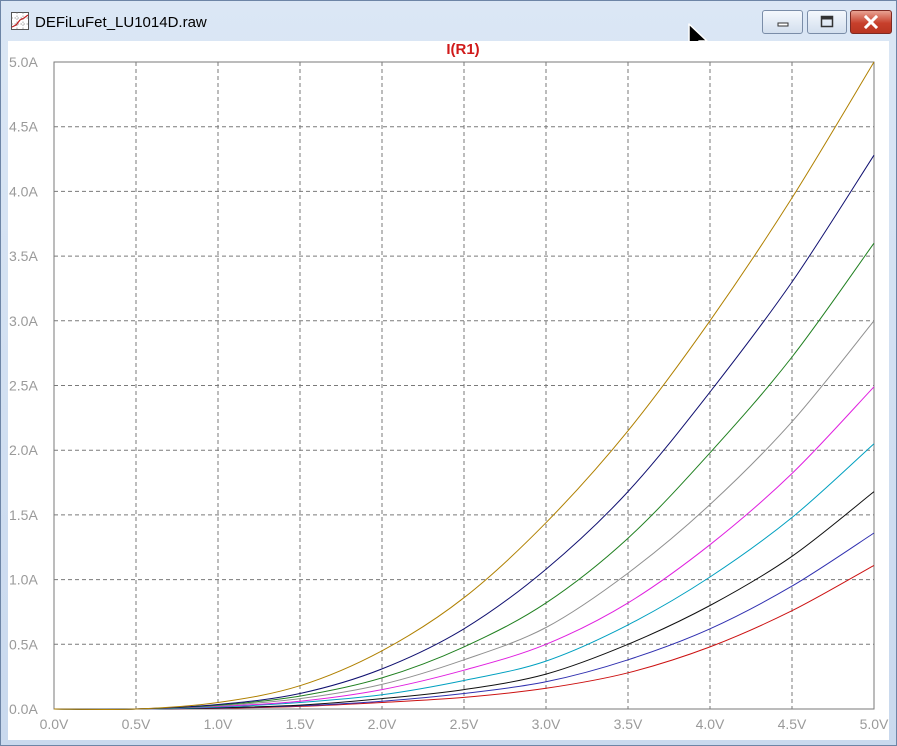 The height and width of the screenshot is (746, 897). I want to click on x-tick-label: 3.0V, so click(546, 724).